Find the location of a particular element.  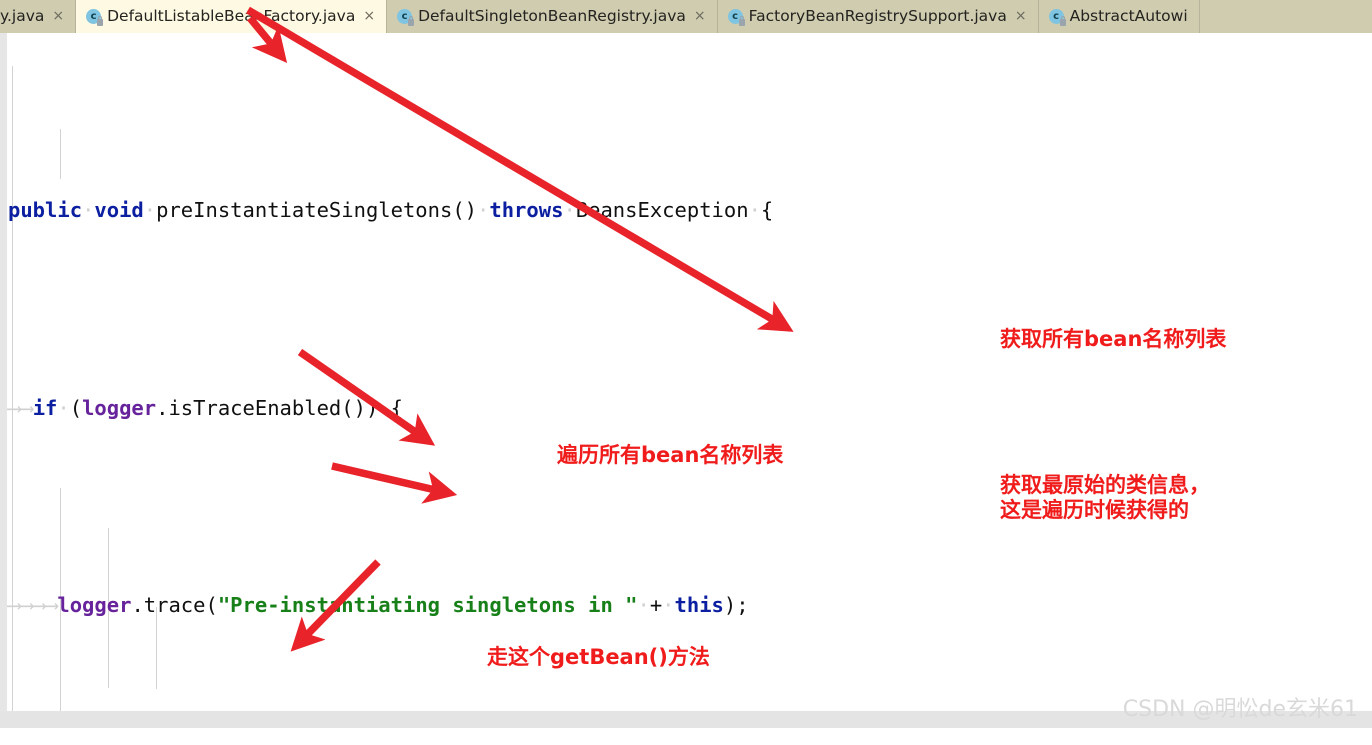

csdn-watermark: CSDN @明忪de玄米61 is located at coordinates (1240, 709).